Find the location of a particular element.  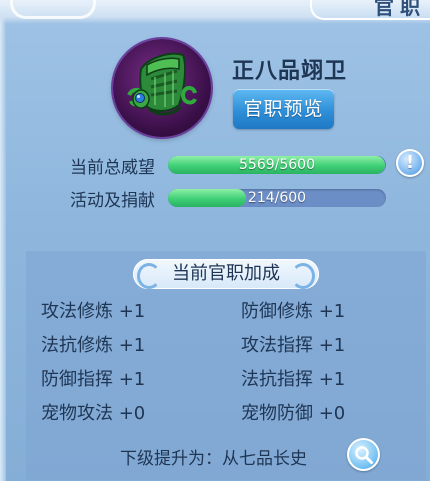

bonus-item: 宠物攻法 +0 is located at coordinates (93, 413).